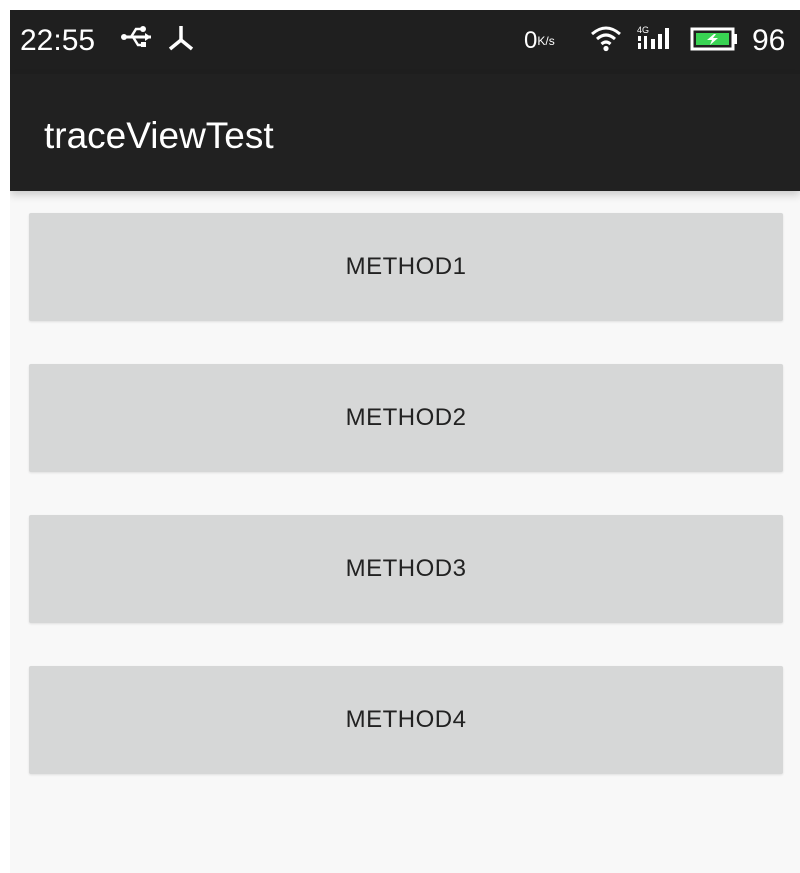 The image size is (800, 873). What do you see at coordinates (405, 132) in the screenshot?
I see `app-bar: traceViewTest` at bounding box center [405, 132].